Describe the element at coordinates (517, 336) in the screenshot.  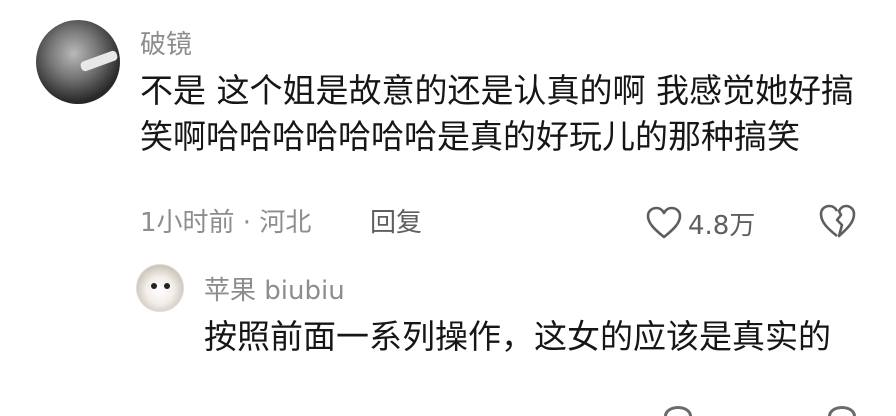
I see `reply-text: 按照前面一系列操作，这女的应该是真实的` at that location.